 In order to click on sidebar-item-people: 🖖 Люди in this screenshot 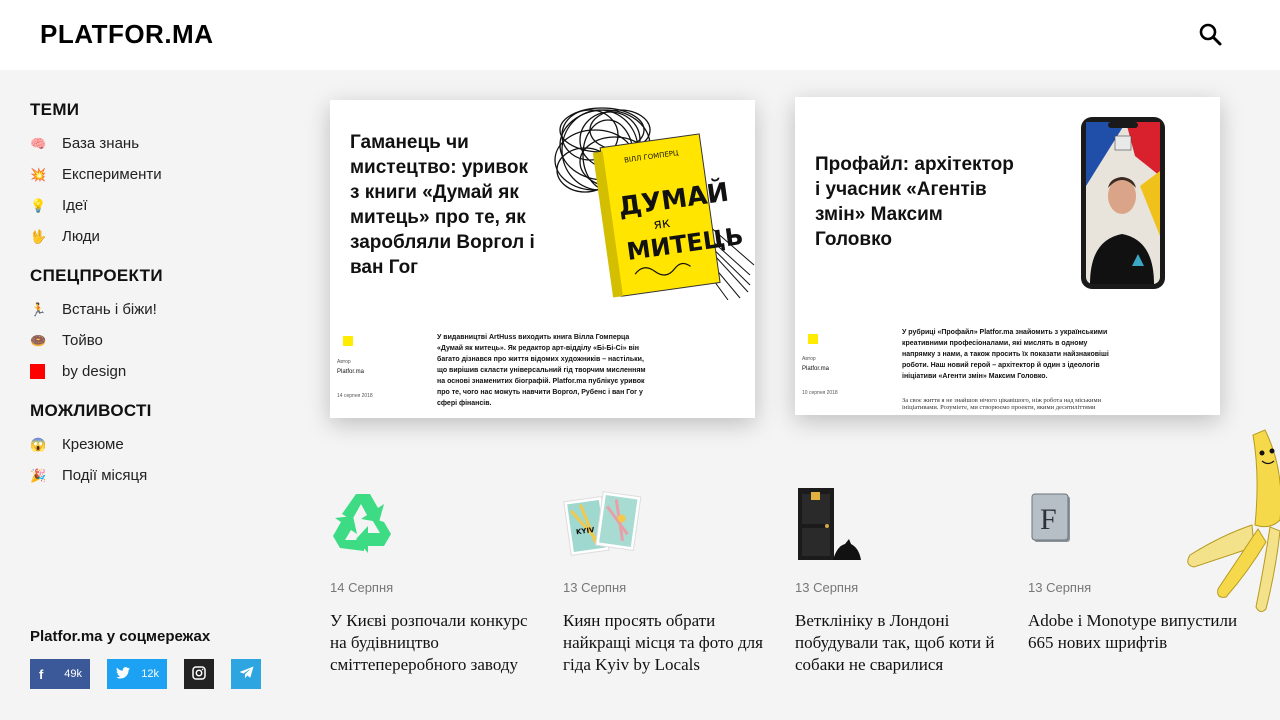, I will do `click(155, 236)`.